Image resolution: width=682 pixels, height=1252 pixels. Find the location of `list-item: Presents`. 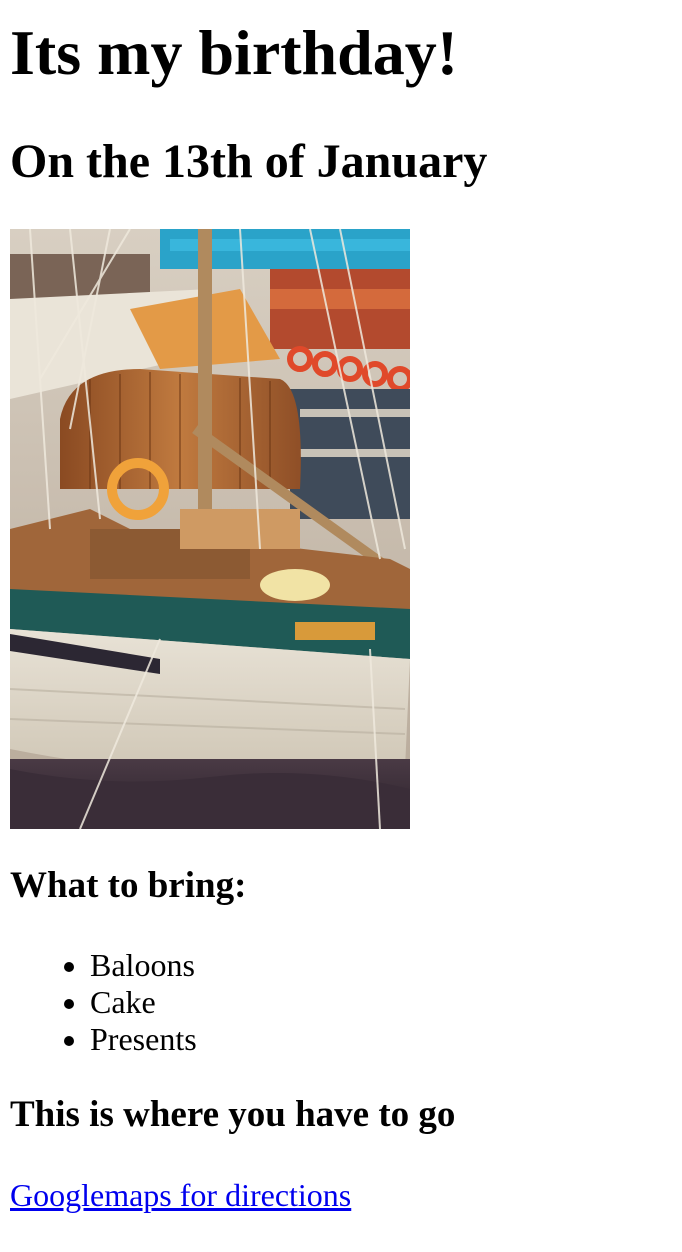

list-item: Presents is located at coordinates (381, 1039).